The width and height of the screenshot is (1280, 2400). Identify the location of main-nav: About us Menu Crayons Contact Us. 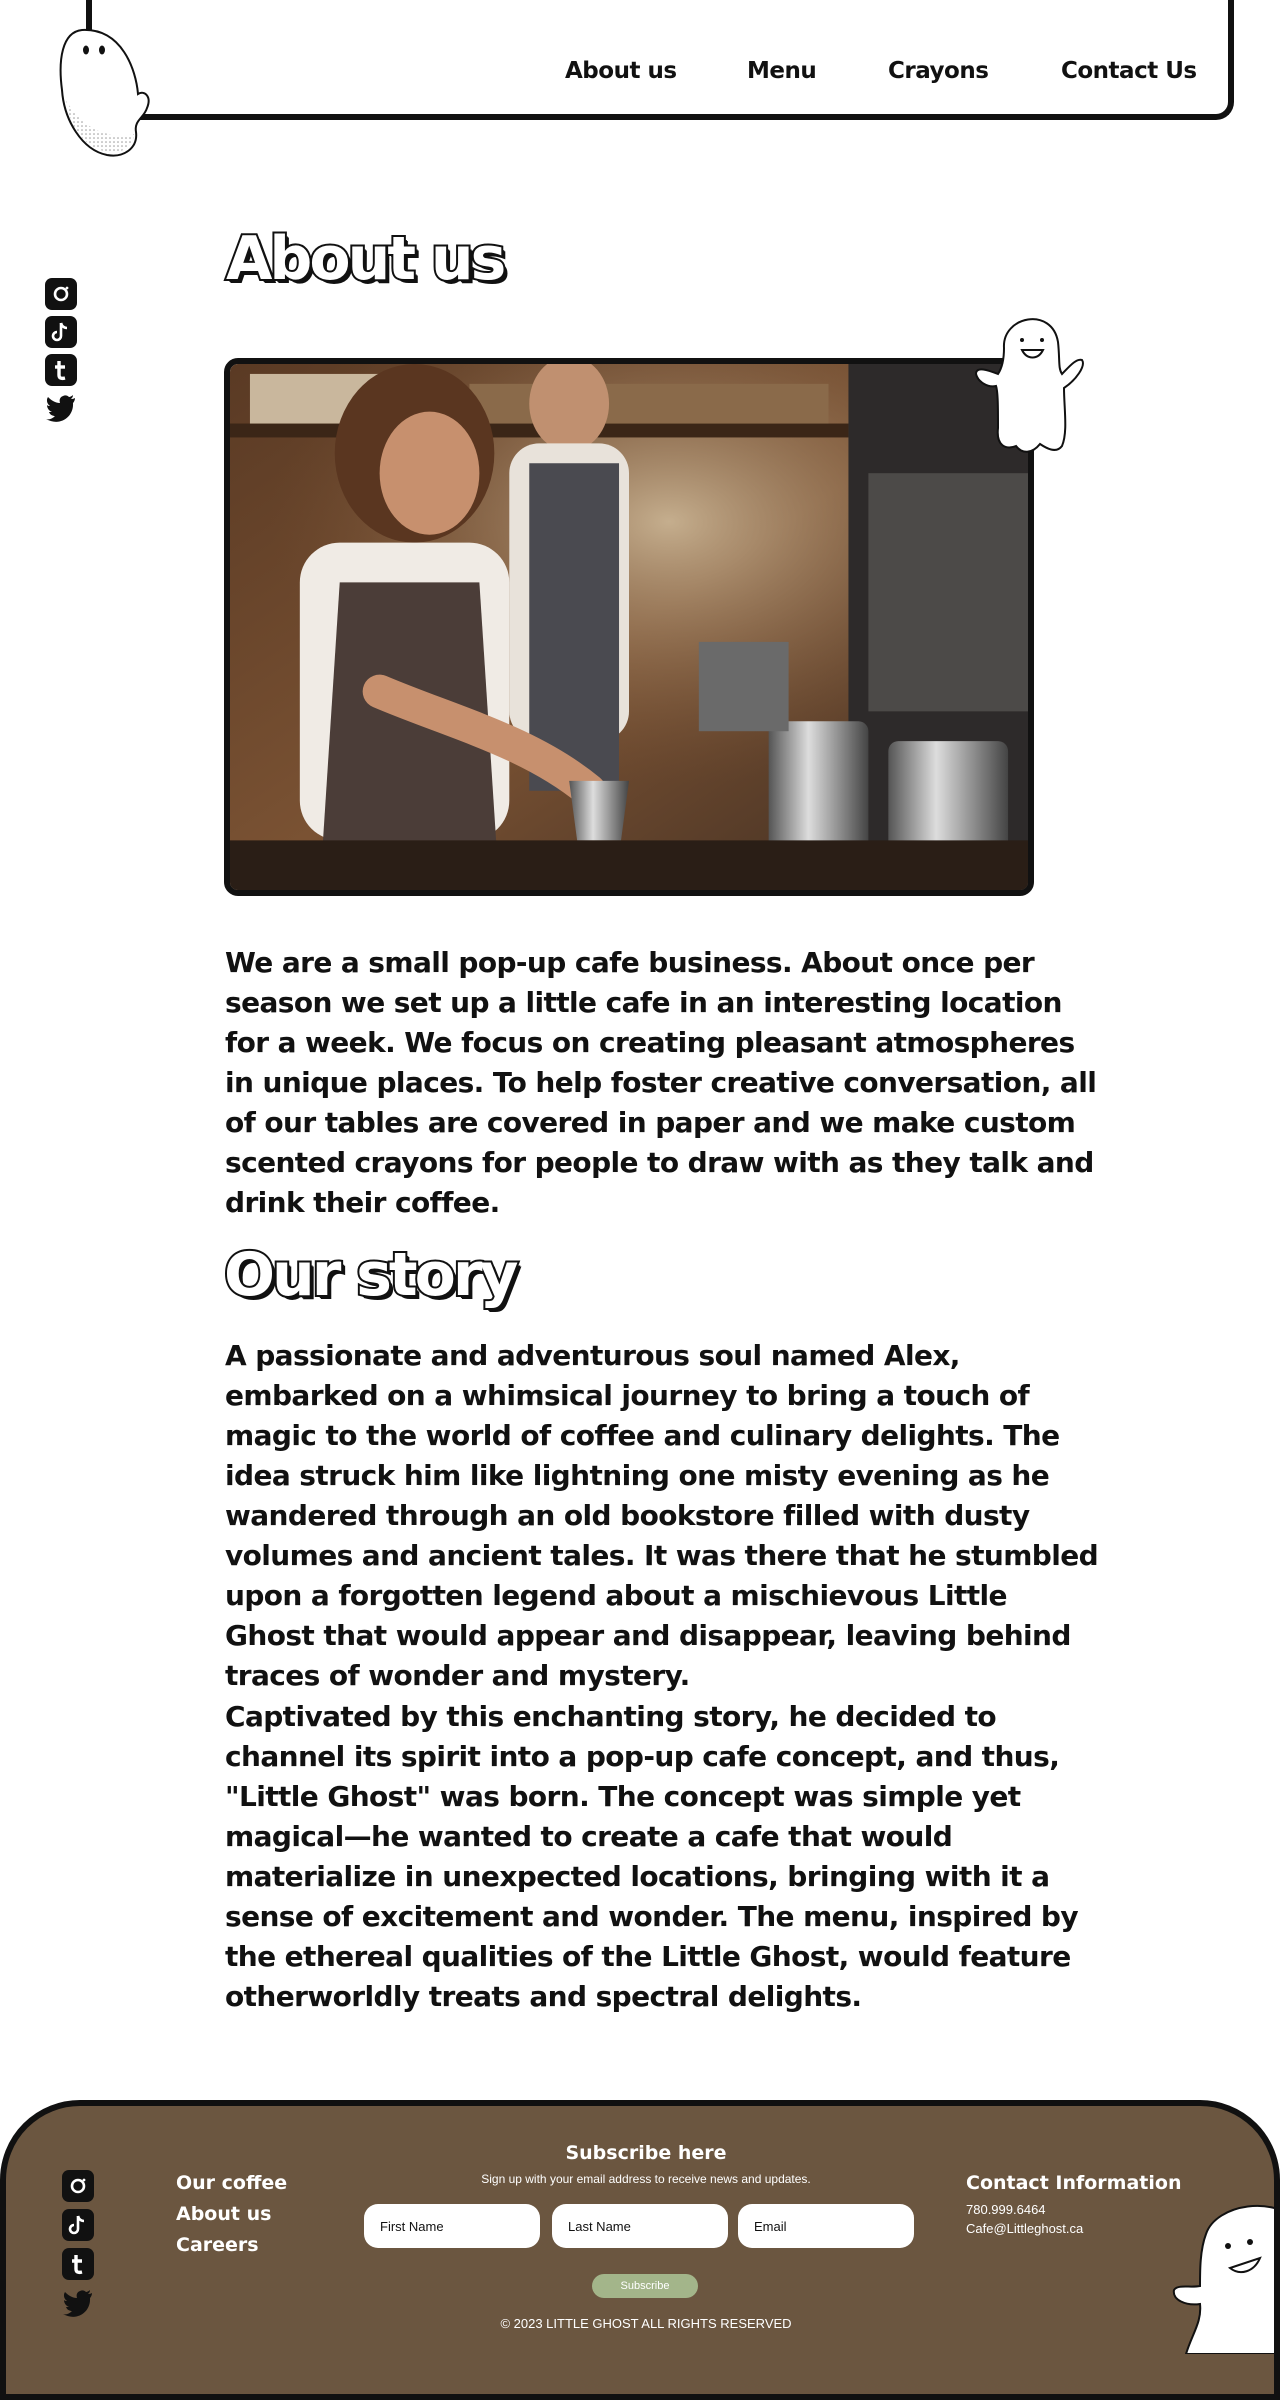
(640, 76).